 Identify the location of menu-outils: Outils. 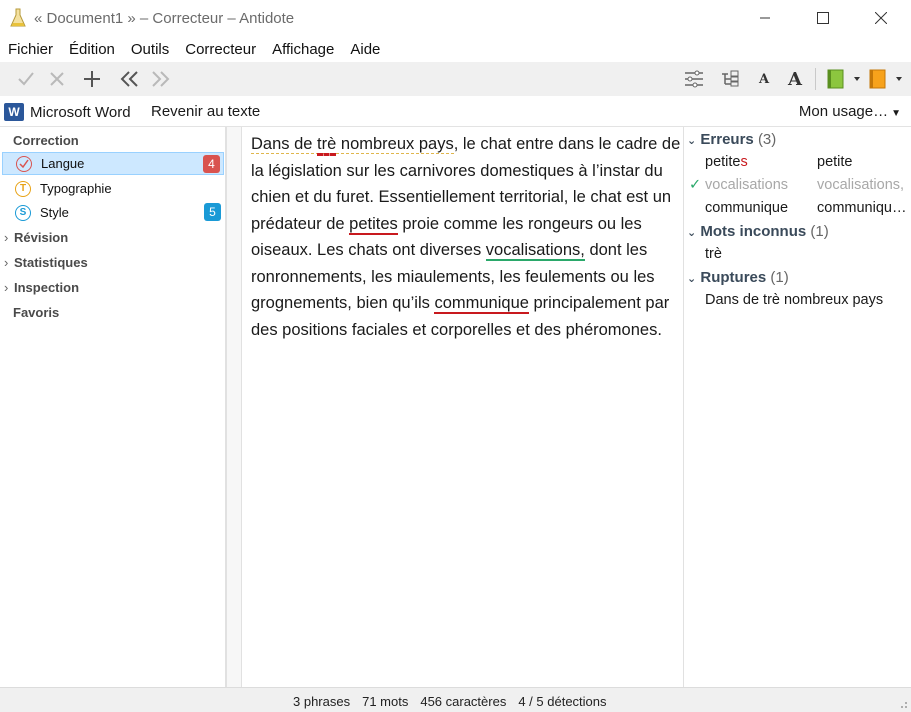
(150, 50).